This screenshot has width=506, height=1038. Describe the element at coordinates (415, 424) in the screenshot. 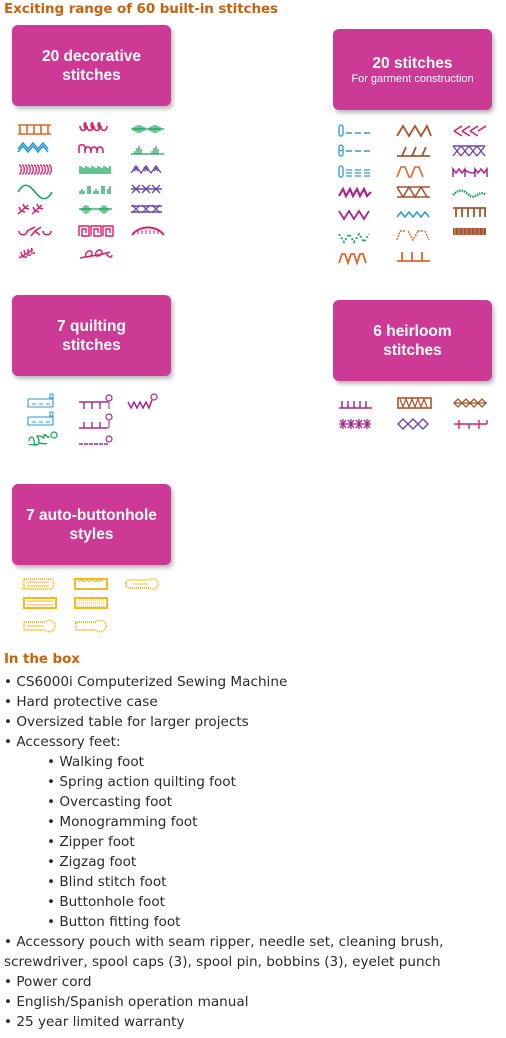

I see `heirloom-stitch-xdiam-icon` at that location.